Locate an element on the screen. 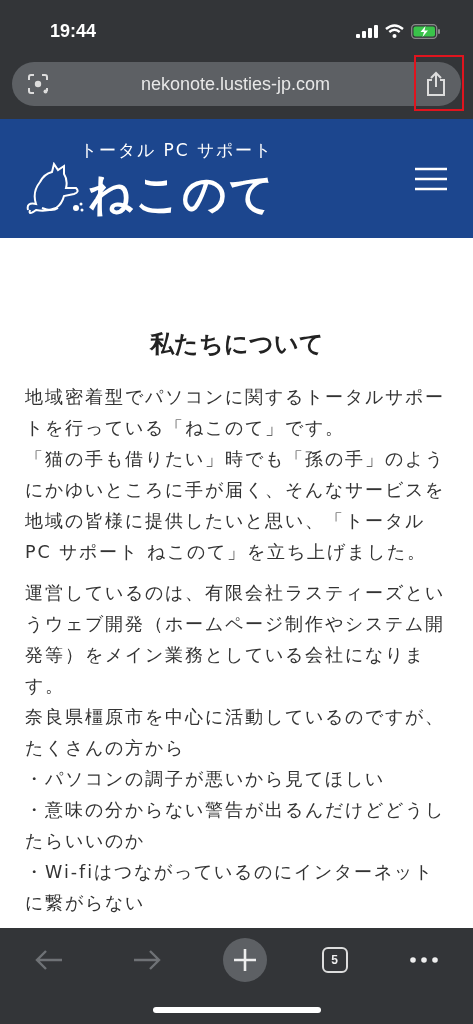 This screenshot has width=473, height=1024. body-text: 「猫の手も借りたい」時でも「孫の手」のようにかゆいところに手が届く、そんなサービスを地域の皆様に提供したいと思い、「トータルPC サポート ねこのて」を立ち上げました。 is located at coordinates (235, 506).